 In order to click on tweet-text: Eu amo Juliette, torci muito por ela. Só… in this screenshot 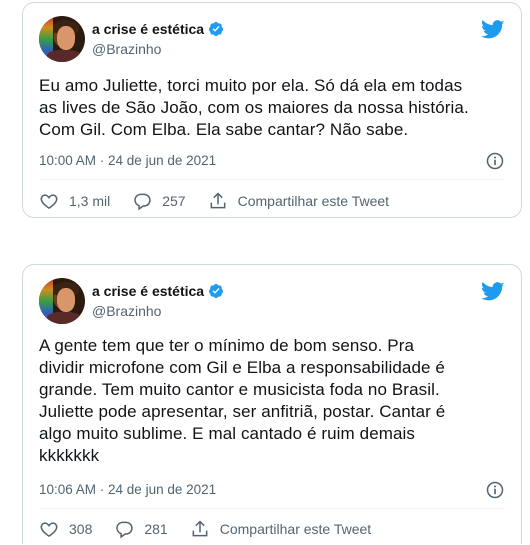, I will do `click(254, 107)`.